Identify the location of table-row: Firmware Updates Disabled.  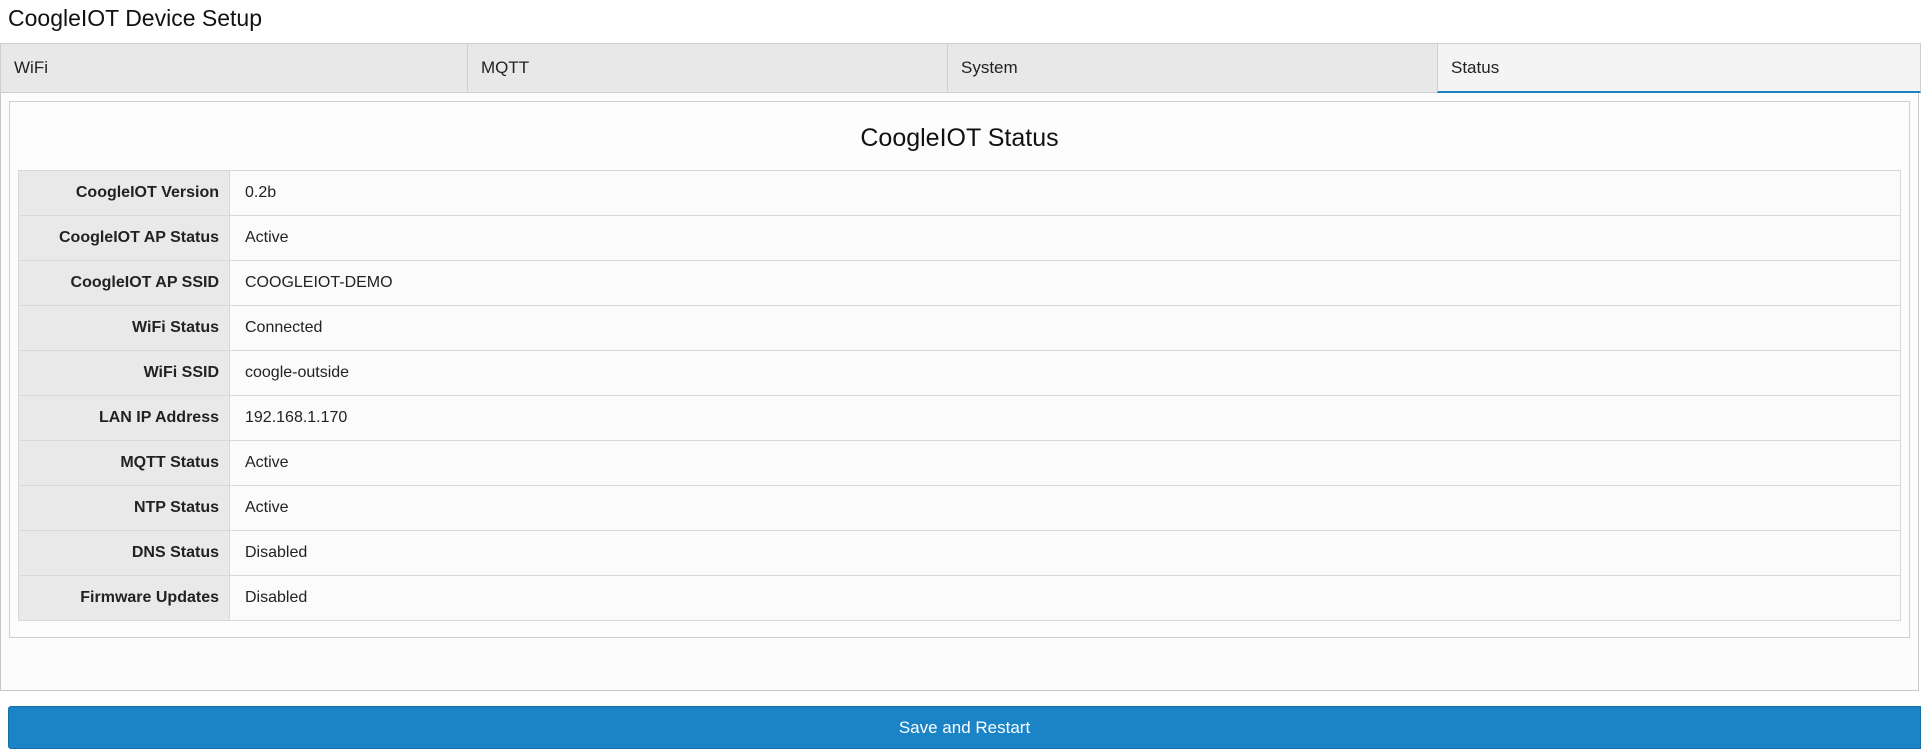
(959, 598).